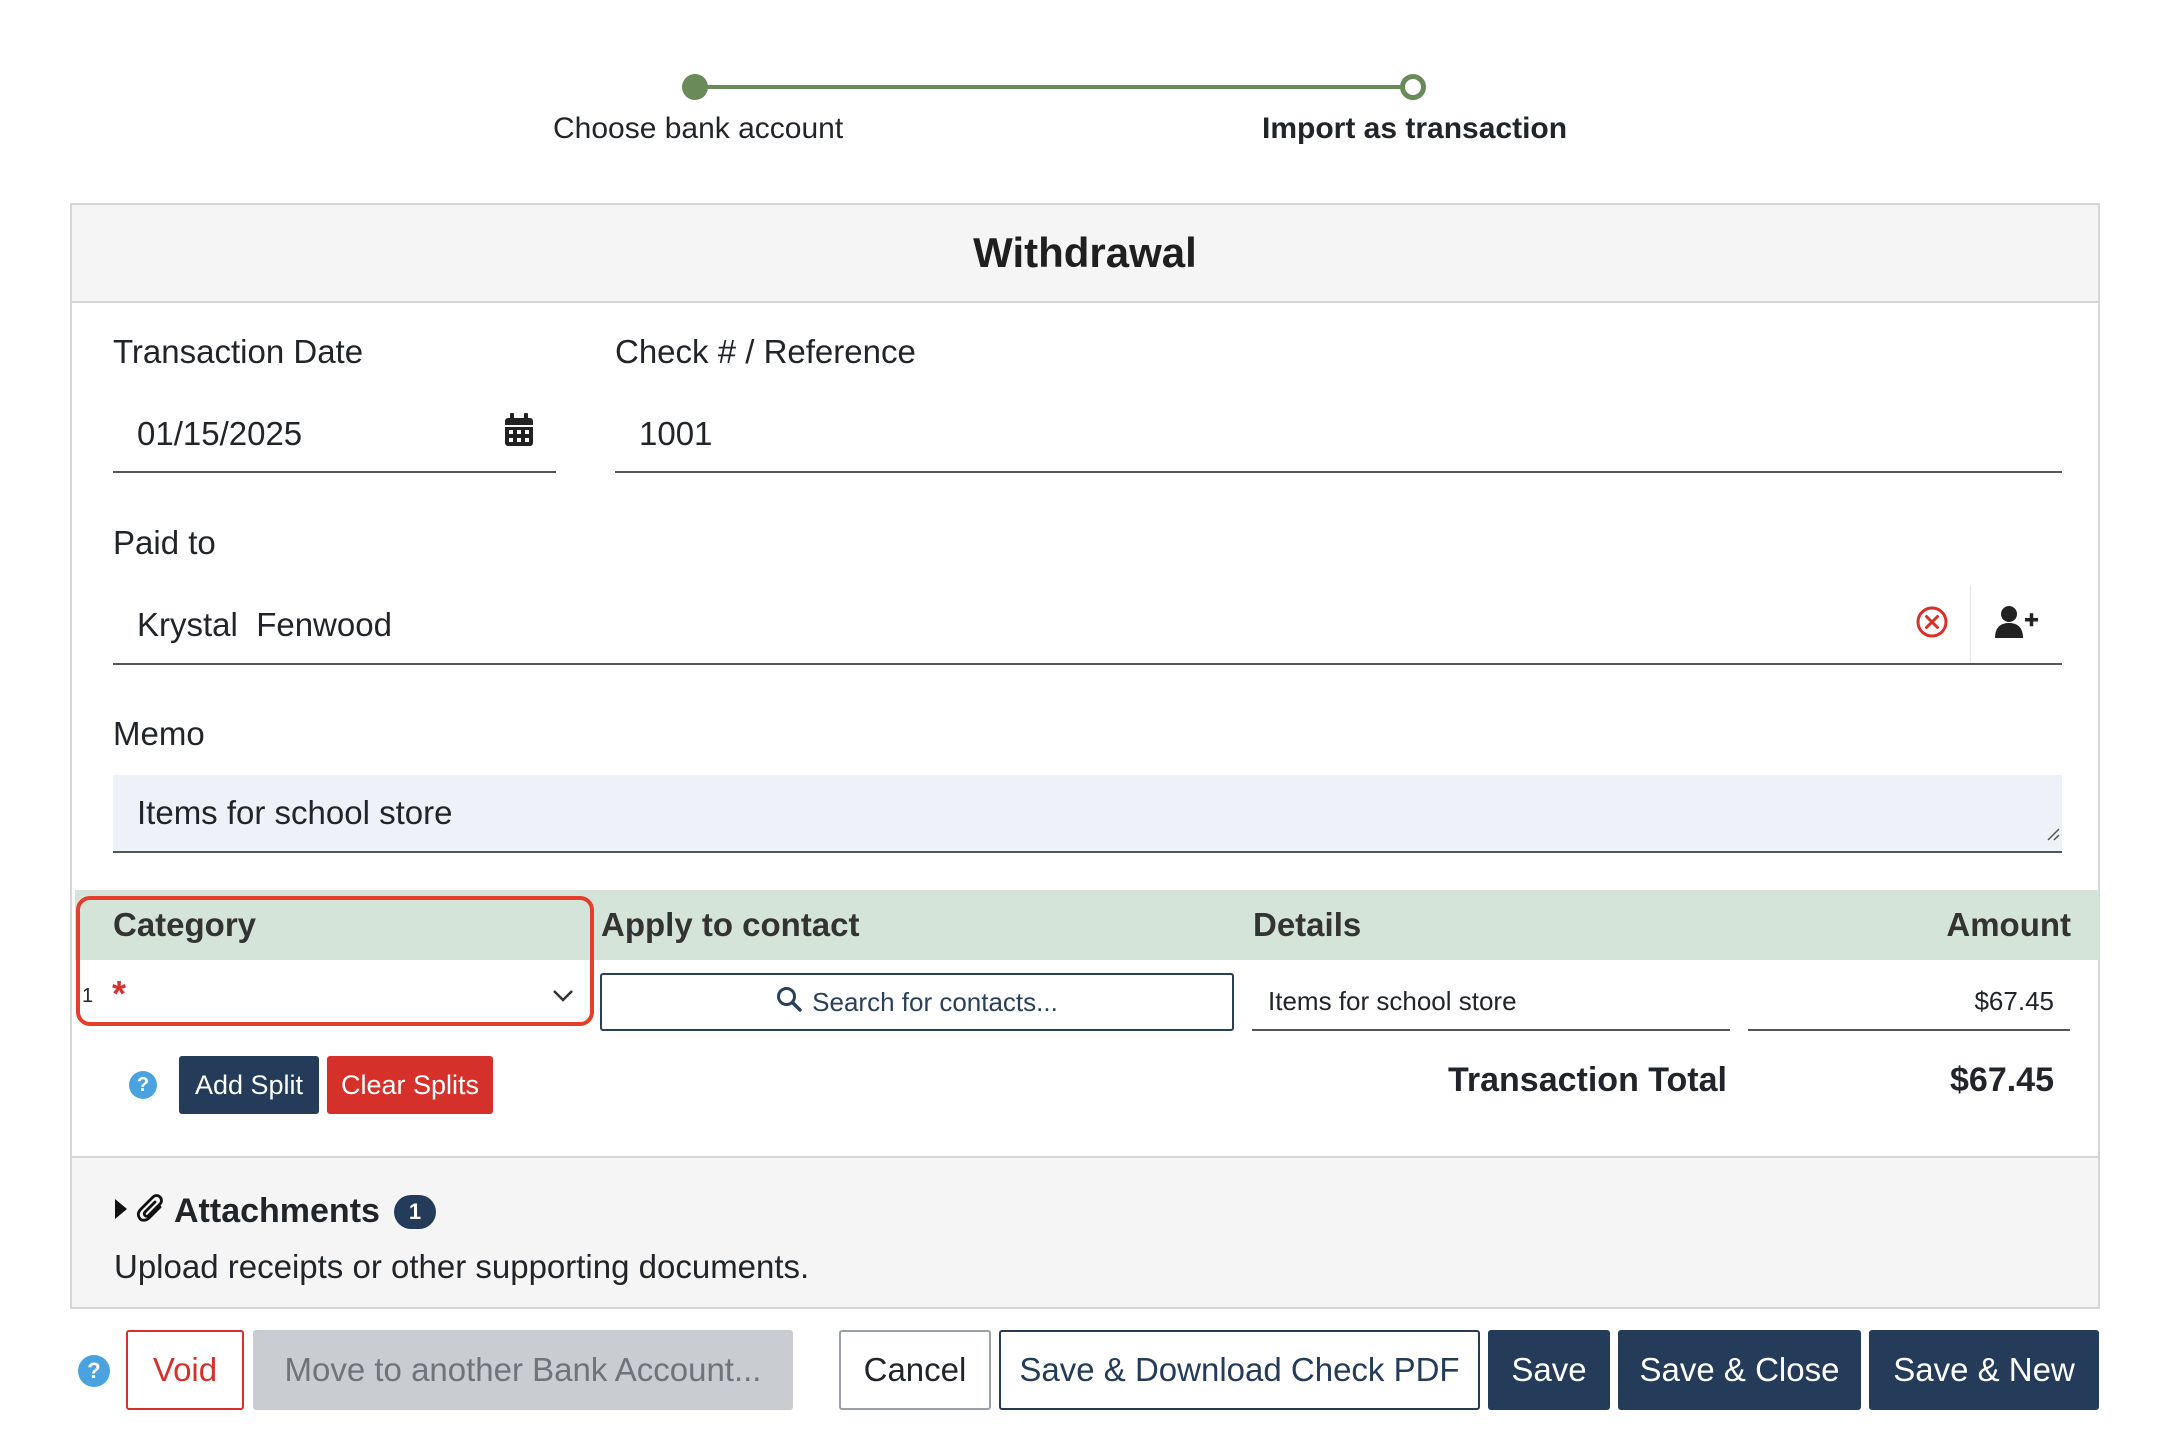 The image size is (2162, 1456). What do you see at coordinates (264, 624) in the screenshot?
I see `paid-to-value: Krystal Fenwood` at bounding box center [264, 624].